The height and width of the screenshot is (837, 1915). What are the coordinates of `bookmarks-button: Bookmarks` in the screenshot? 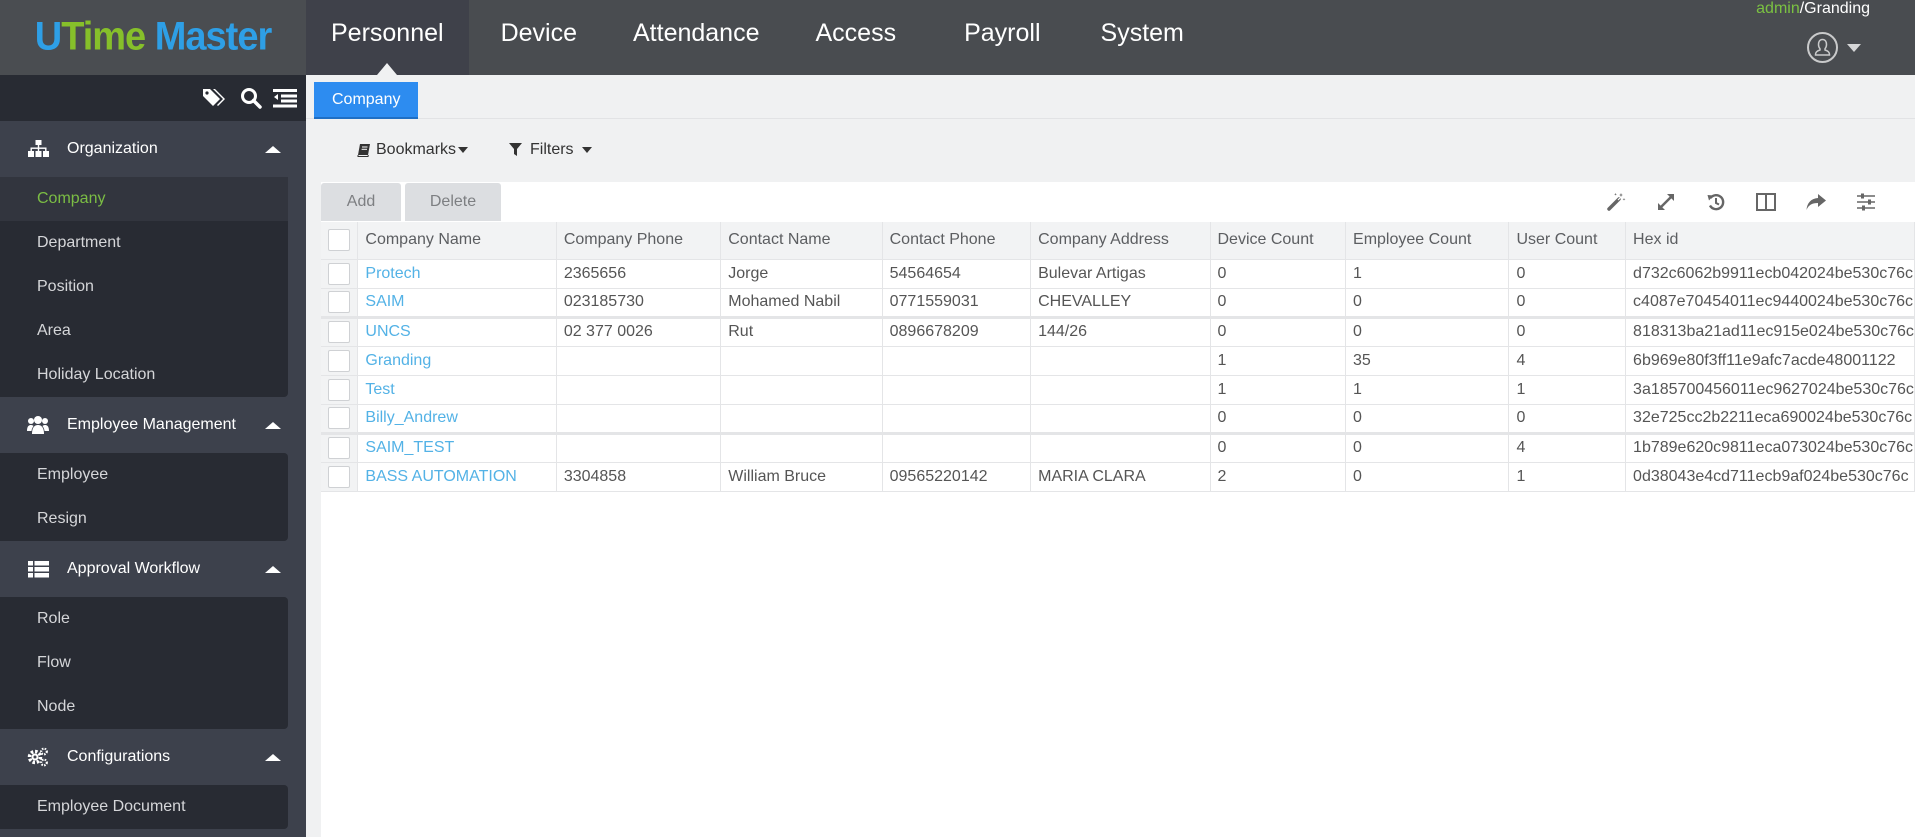 It's located at (413, 150).